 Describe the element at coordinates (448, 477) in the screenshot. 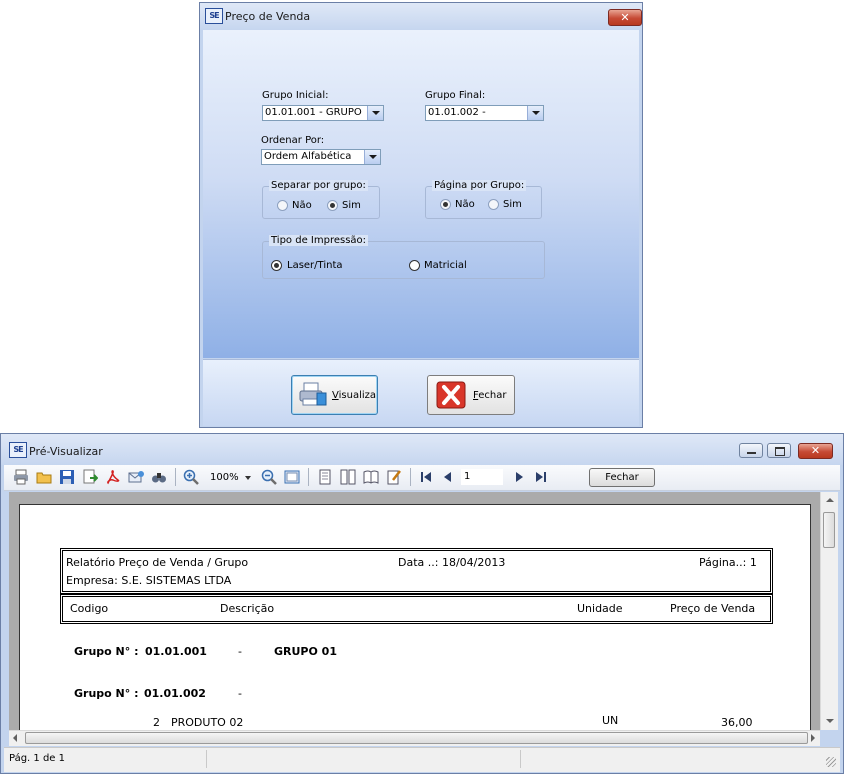

I see `prev-page-icon` at that location.